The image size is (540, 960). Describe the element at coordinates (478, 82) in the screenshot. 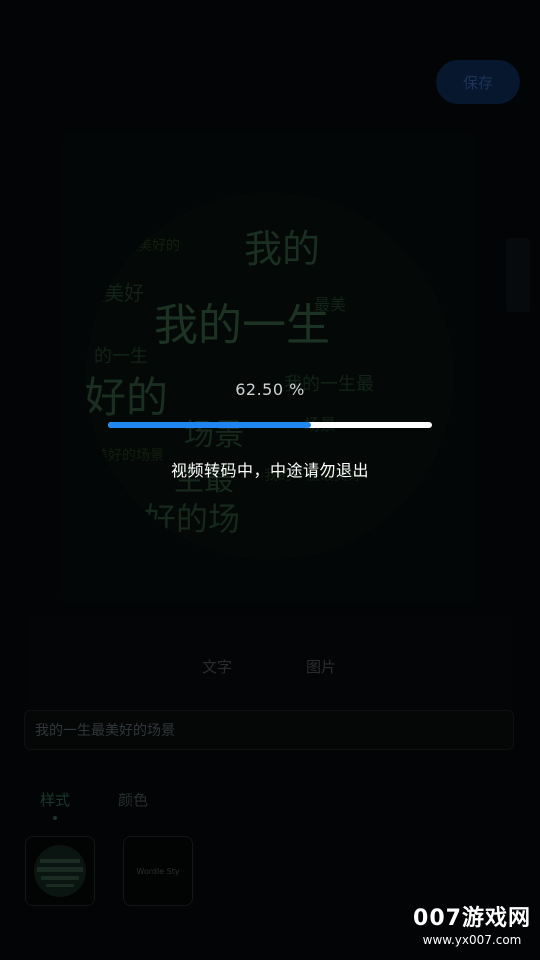

I see `save-button: 保存` at that location.